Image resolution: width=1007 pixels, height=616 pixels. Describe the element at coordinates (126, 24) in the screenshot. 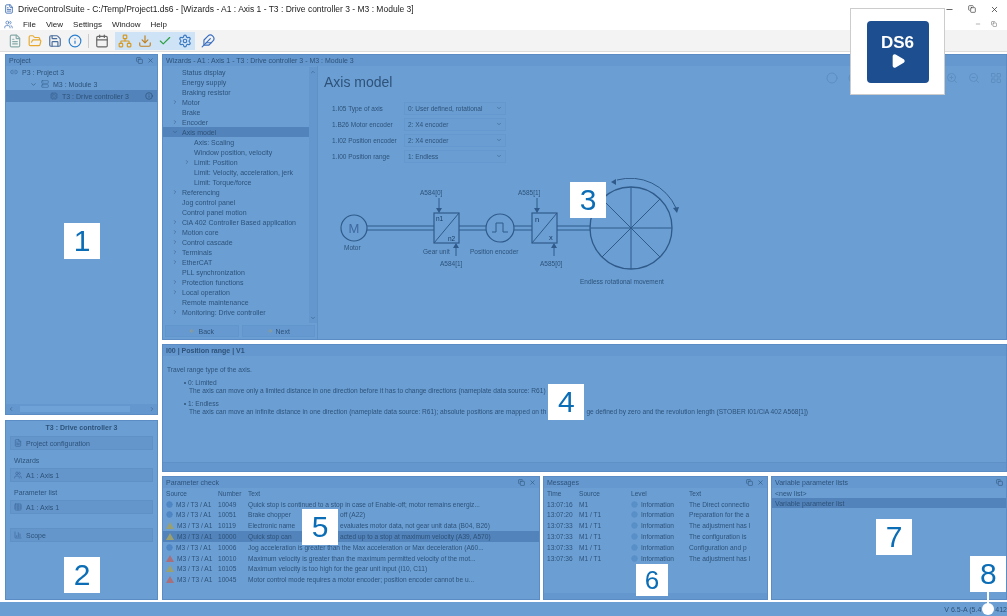

I see `menu-item: Window` at that location.